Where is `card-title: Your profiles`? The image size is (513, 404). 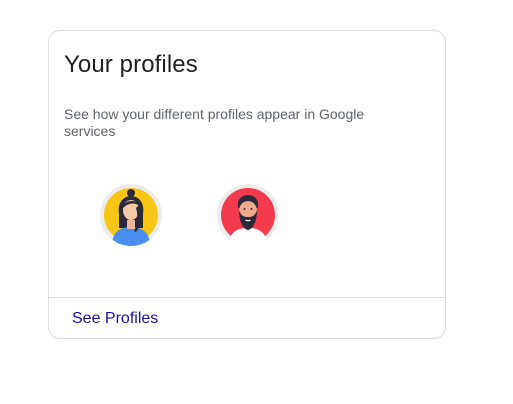 card-title: Your profiles is located at coordinates (131, 64).